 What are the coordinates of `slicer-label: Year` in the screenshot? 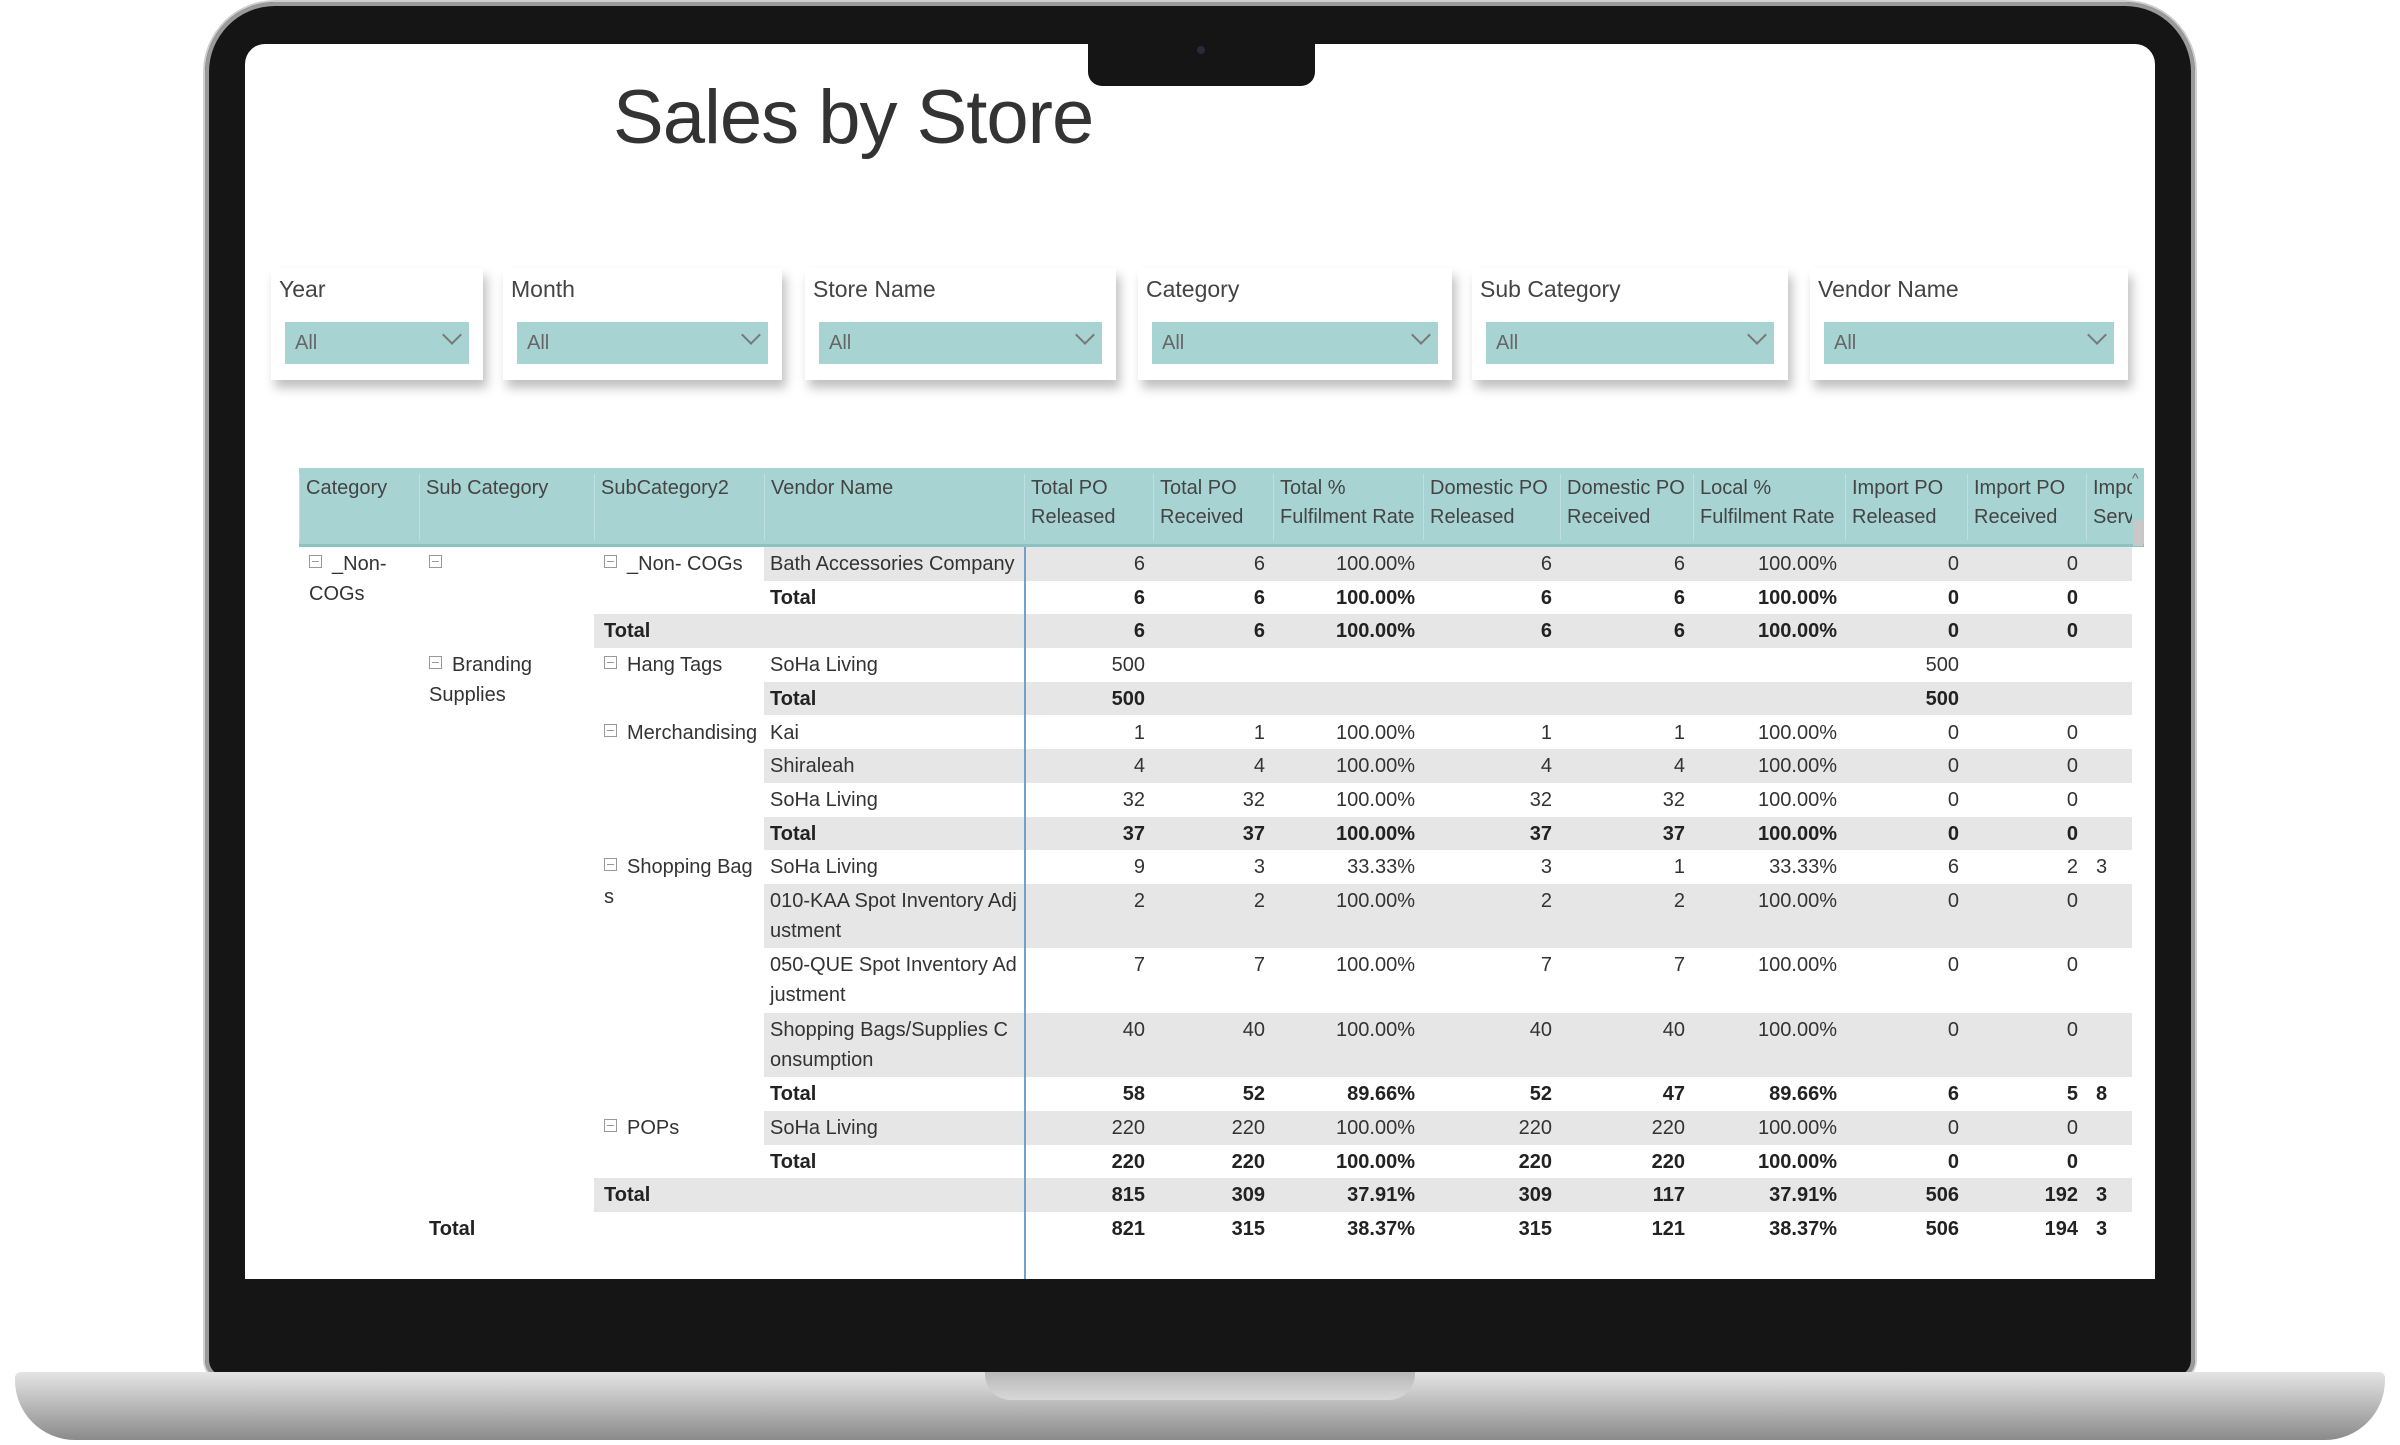 It's located at (302, 289).